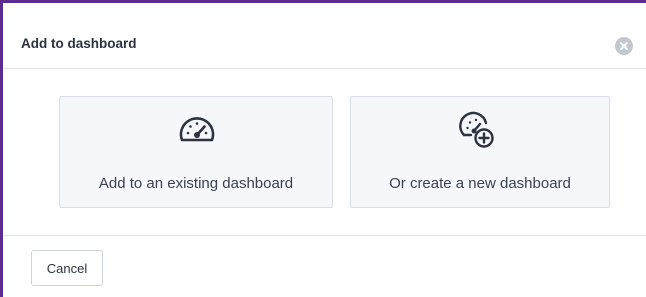  Describe the element at coordinates (480, 183) in the screenshot. I see `create-new-dashboard-label: Or create a new dashboard` at that location.